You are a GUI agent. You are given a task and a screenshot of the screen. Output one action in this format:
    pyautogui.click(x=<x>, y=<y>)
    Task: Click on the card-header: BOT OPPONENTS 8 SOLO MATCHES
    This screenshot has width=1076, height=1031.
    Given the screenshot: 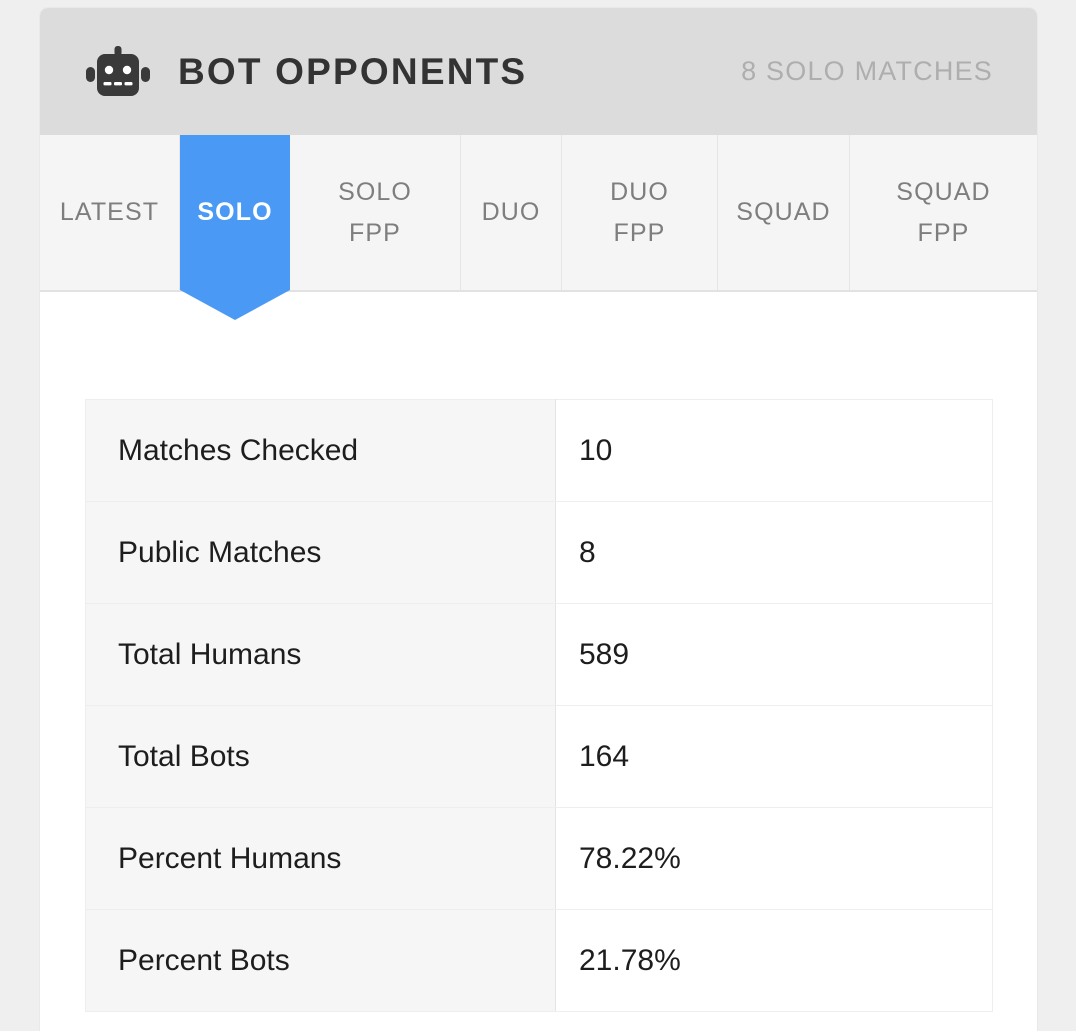 What is the action you would take?
    pyautogui.click(x=538, y=71)
    